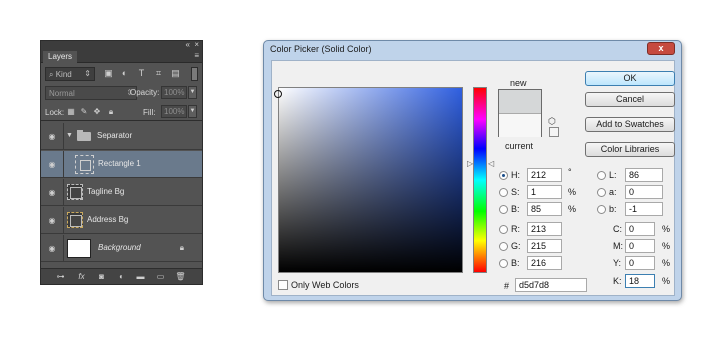  Describe the element at coordinates (520, 125) in the screenshot. I see `current-color-swatch` at that location.